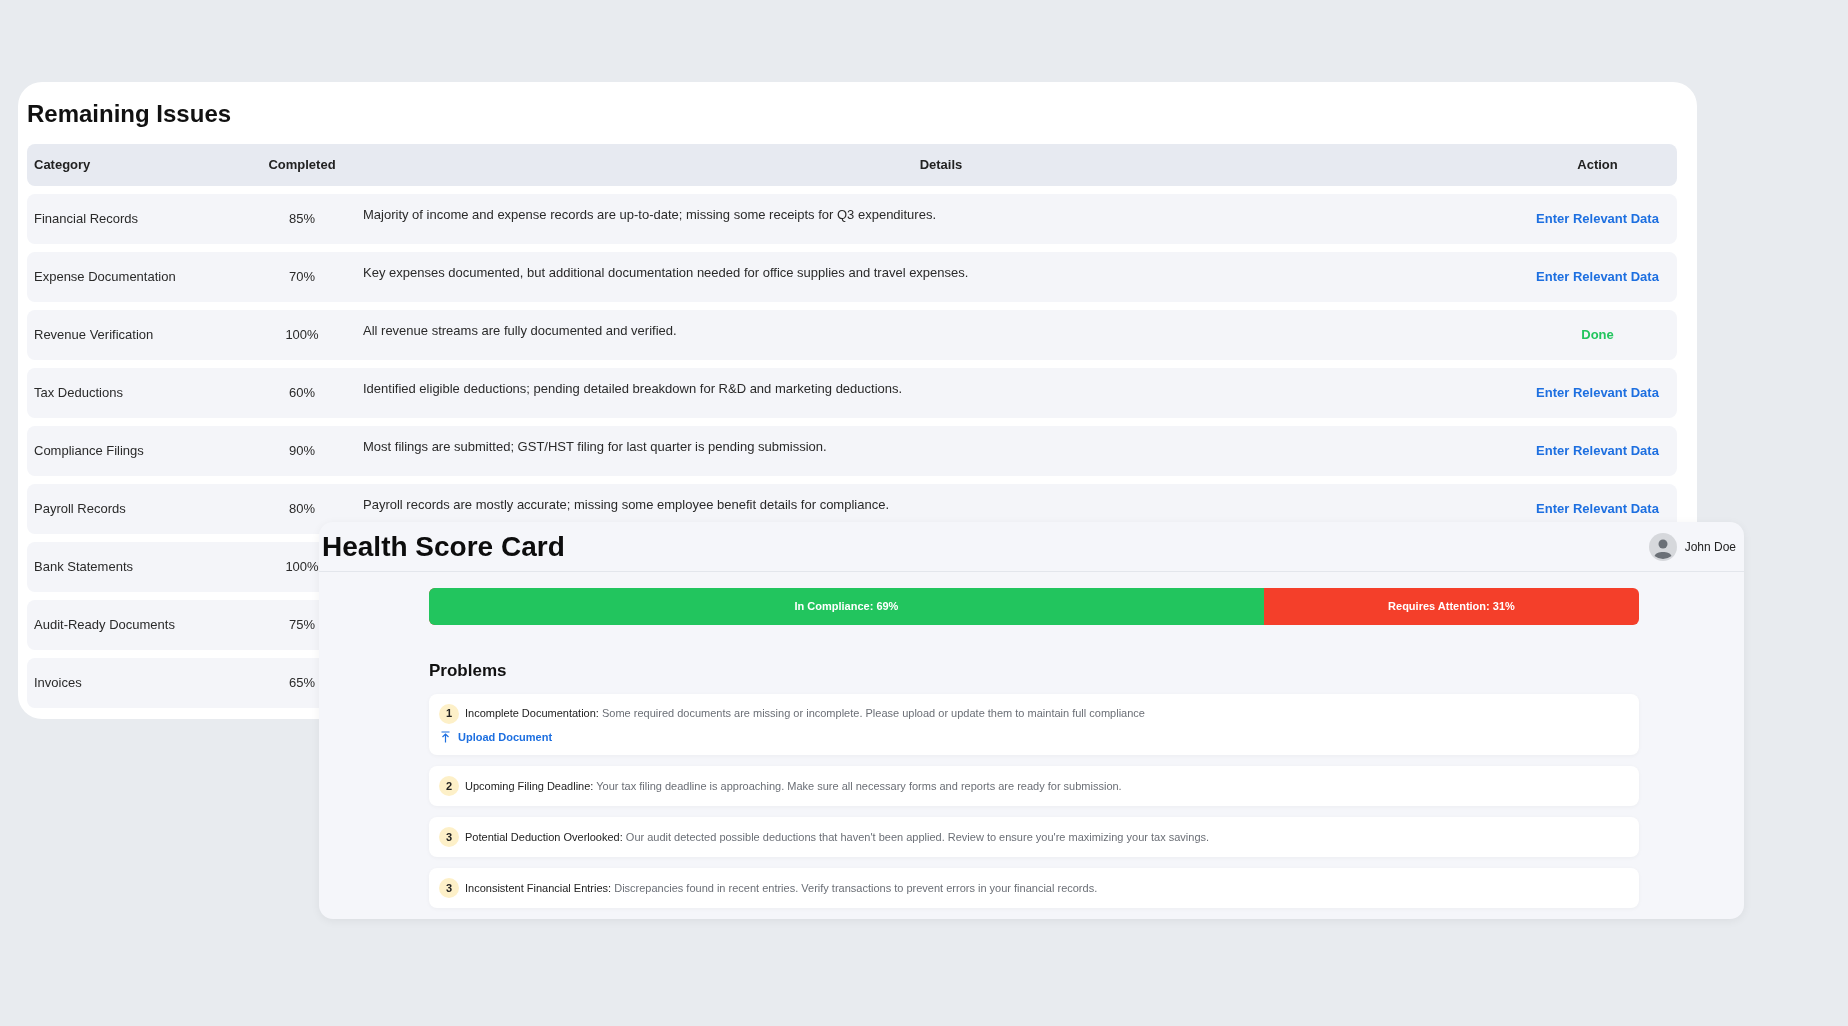 The image size is (1848, 1026). Describe the element at coordinates (86, 219) in the screenshot. I see `category-cell: Financial Records` at that location.